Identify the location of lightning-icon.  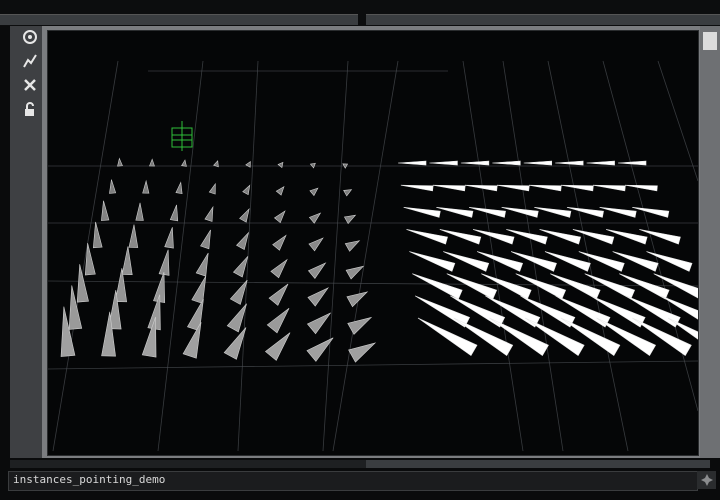
(30, 61).